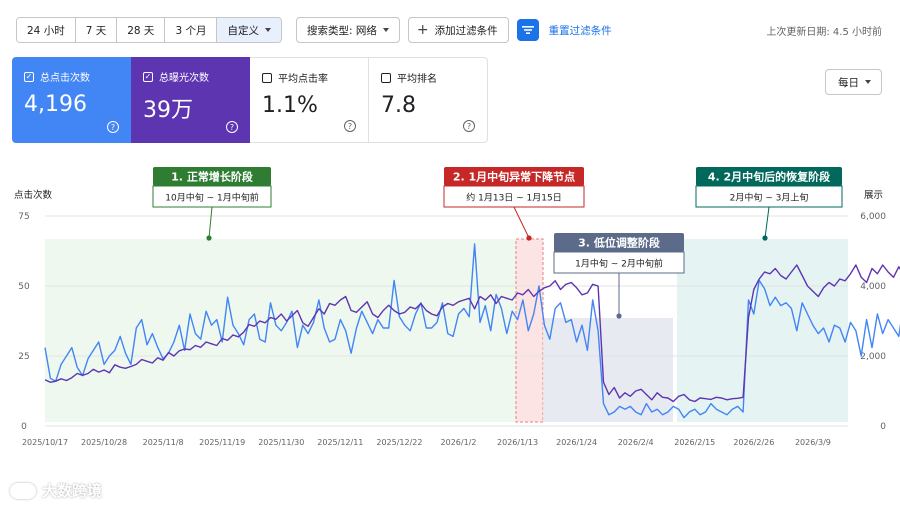 The height and width of the screenshot is (507, 900). What do you see at coordinates (517, 442) in the screenshot?
I see `x-tick-label: 2026/1/13` at bounding box center [517, 442].